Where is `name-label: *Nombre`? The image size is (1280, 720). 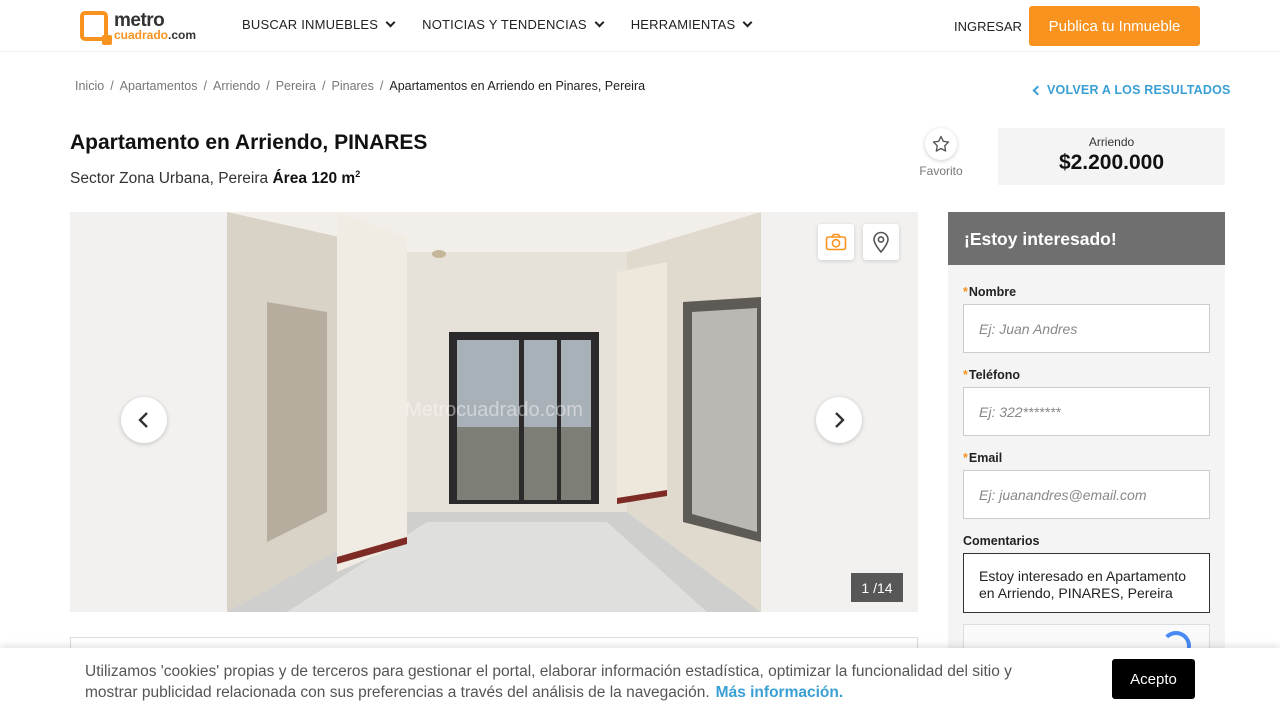 name-label: *Nombre is located at coordinates (990, 292).